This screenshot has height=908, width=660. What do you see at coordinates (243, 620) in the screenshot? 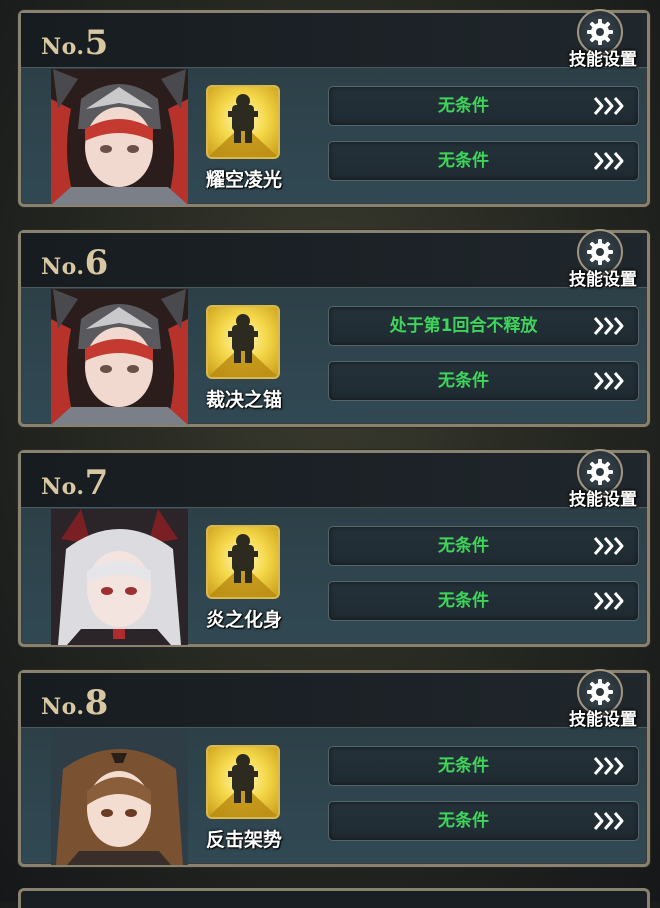
I see `skill-name: 炎之化身` at bounding box center [243, 620].